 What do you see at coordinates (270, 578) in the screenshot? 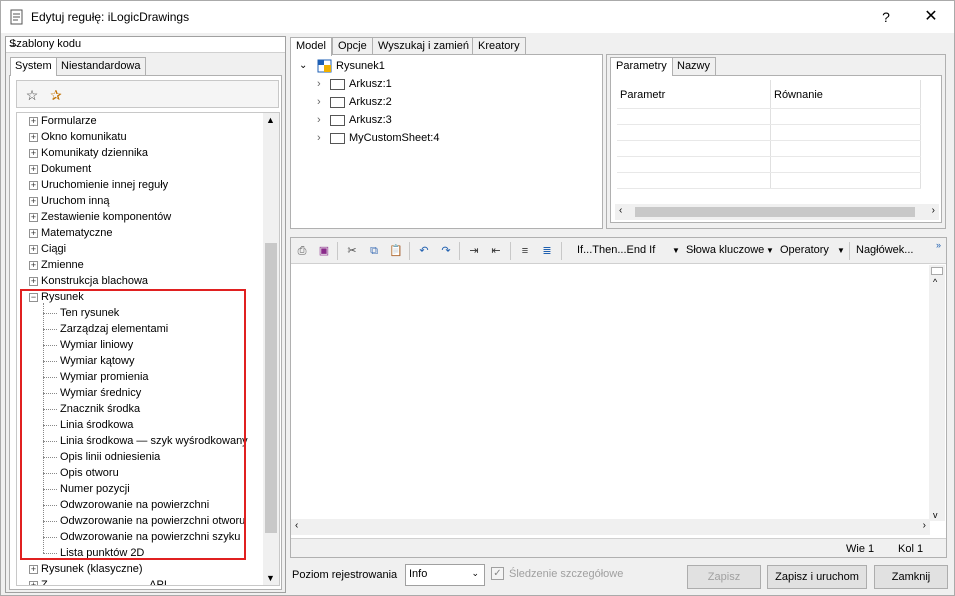
I see `scroll-down-icon: ▼` at bounding box center [270, 578].